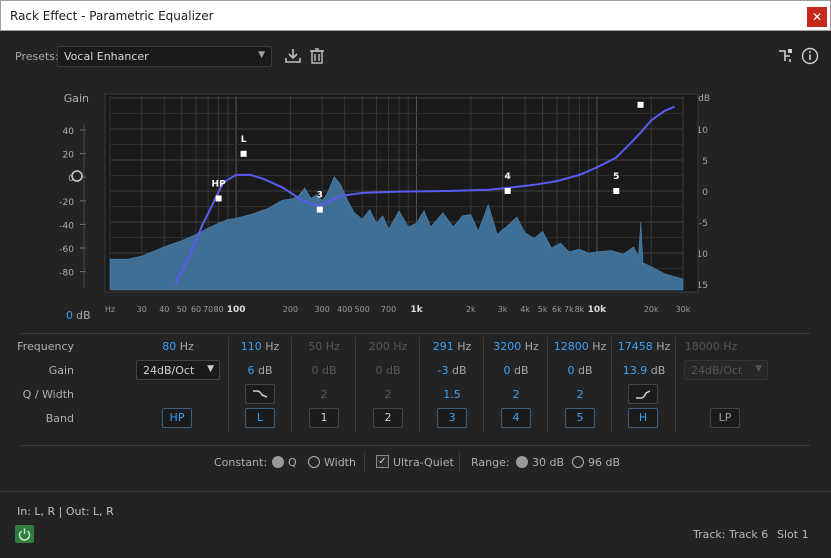 This screenshot has height=558, width=831. What do you see at coordinates (66, 226) in the screenshot?
I see `gain-tick-label: -40` at bounding box center [66, 226].